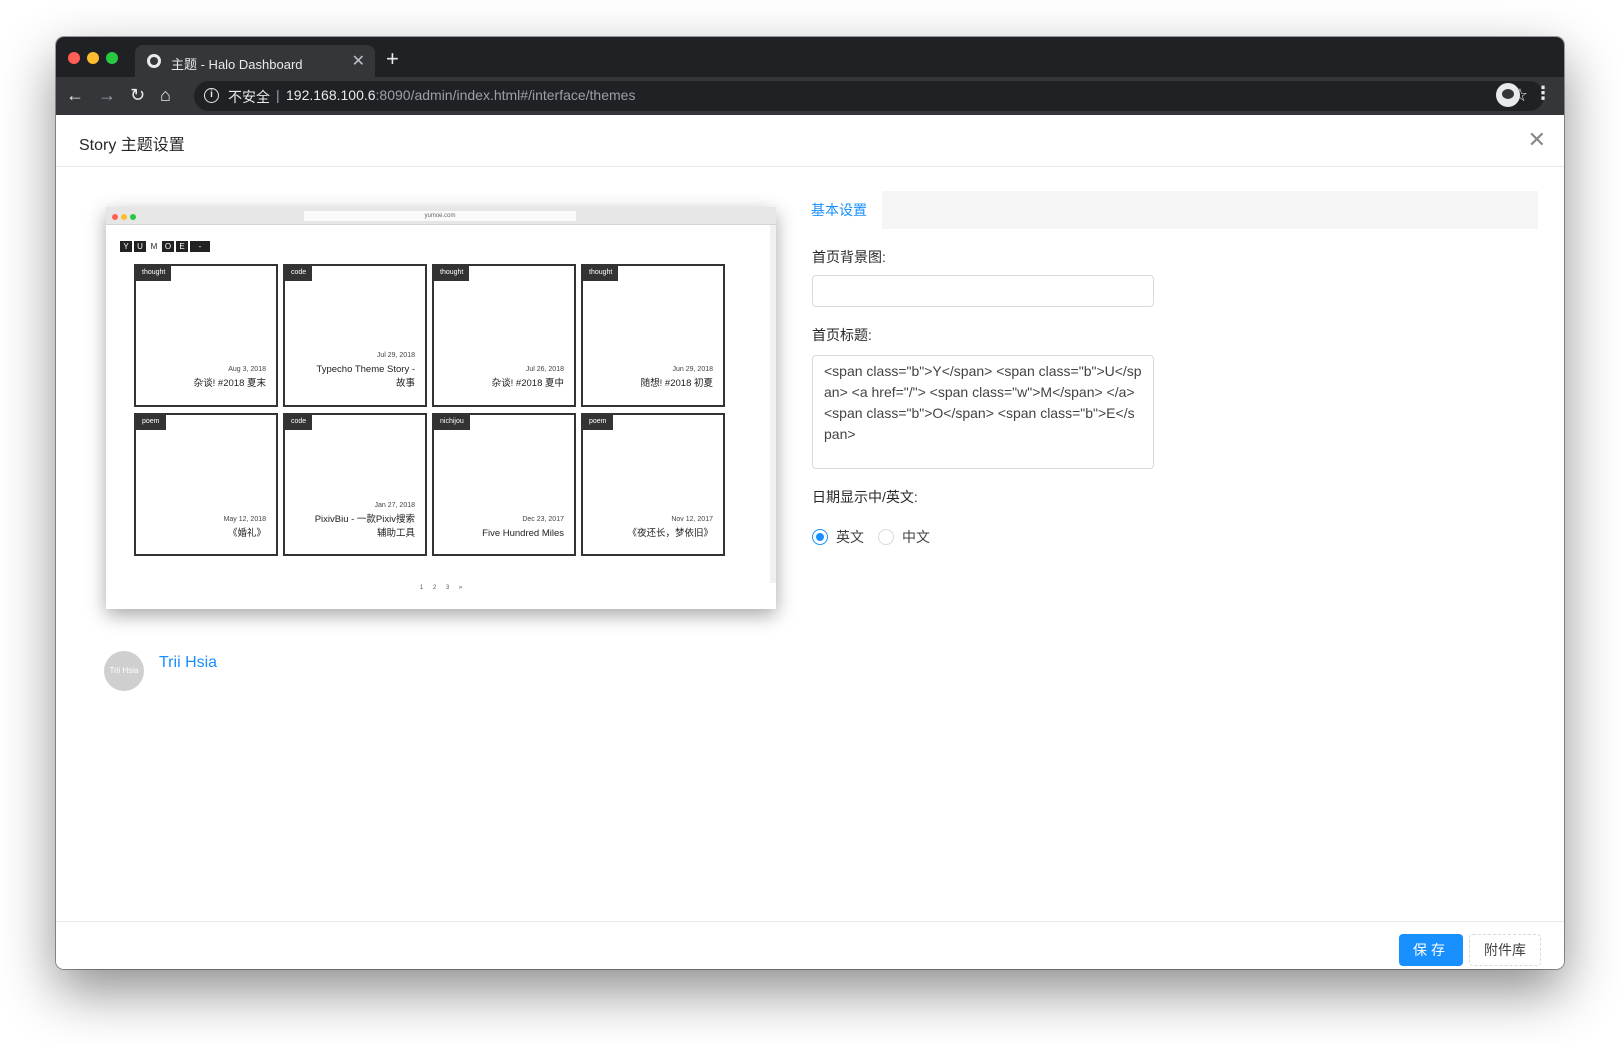 Image resolution: width=1620 pixels, height=1044 pixels. Describe the element at coordinates (983, 291) in the screenshot. I see `background-image-input` at that location.